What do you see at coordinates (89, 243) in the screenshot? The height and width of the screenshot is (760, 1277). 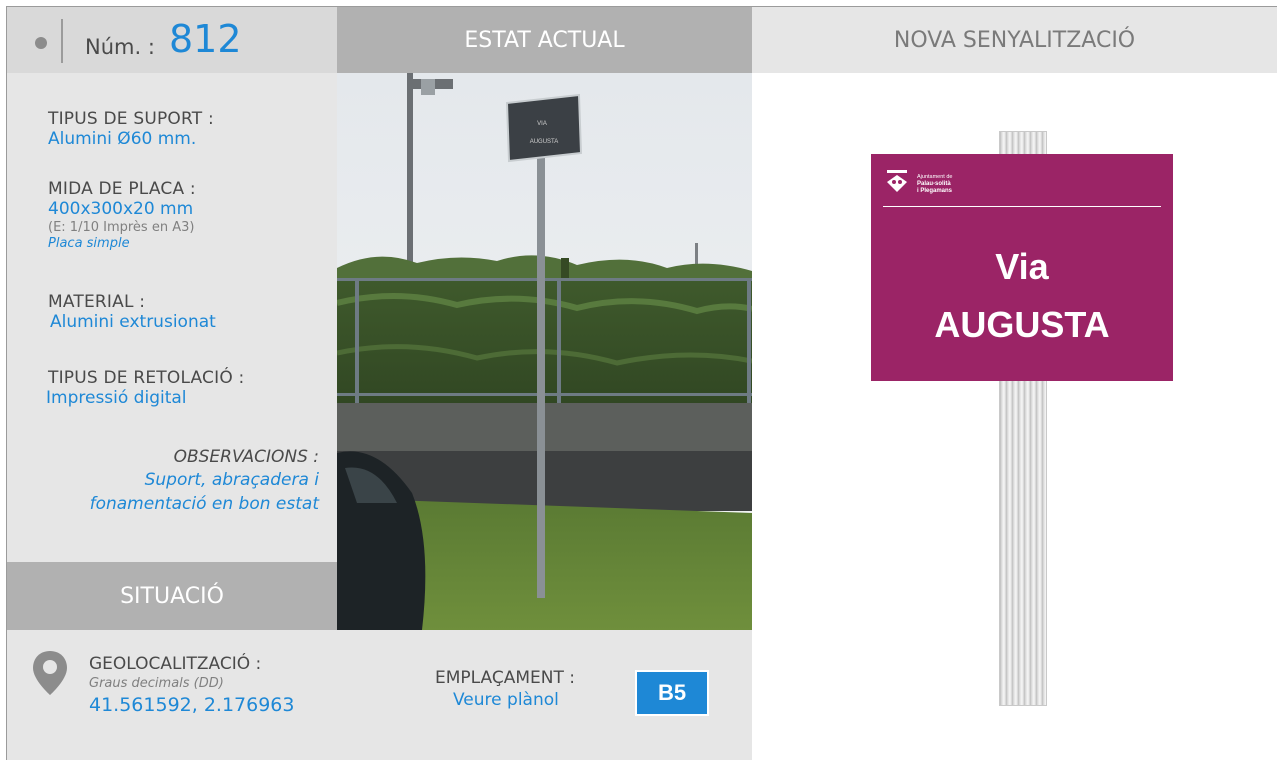 I see `mida-type: Placa simple` at bounding box center [89, 243].